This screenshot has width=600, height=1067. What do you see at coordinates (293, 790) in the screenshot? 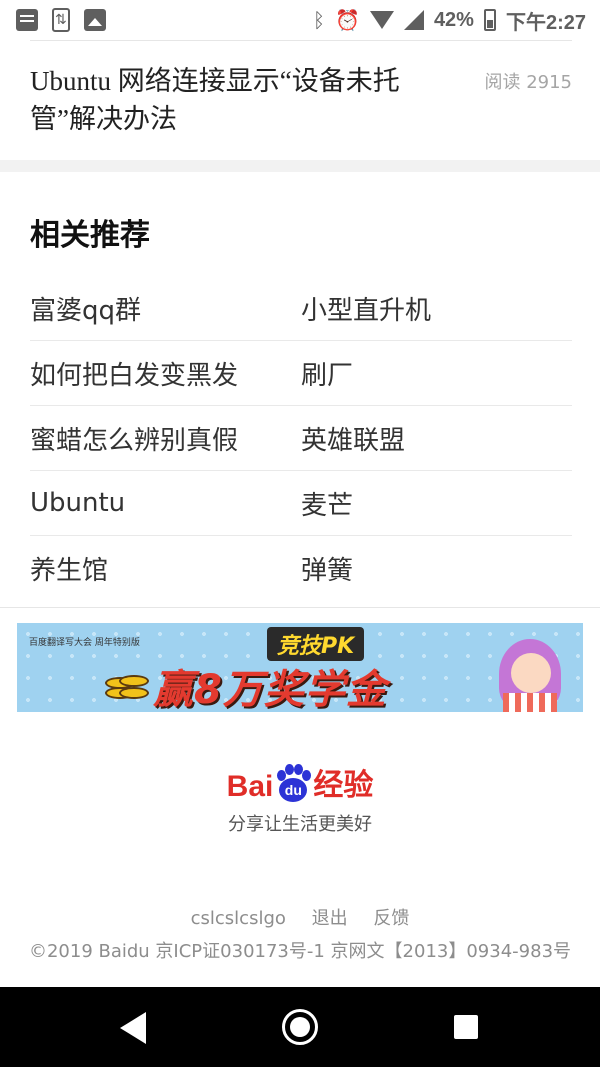
I see `logo-text-du: du` at bounding box center [293, 790].